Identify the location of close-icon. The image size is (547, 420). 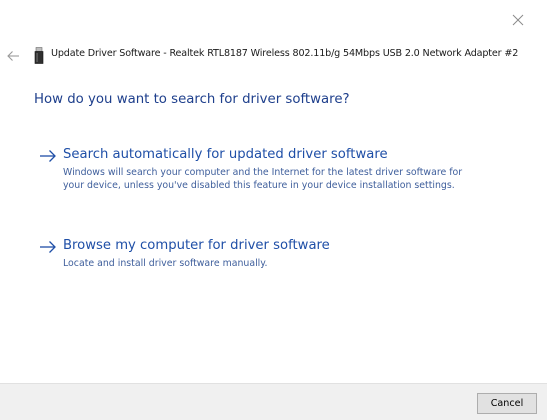
(518, 20).